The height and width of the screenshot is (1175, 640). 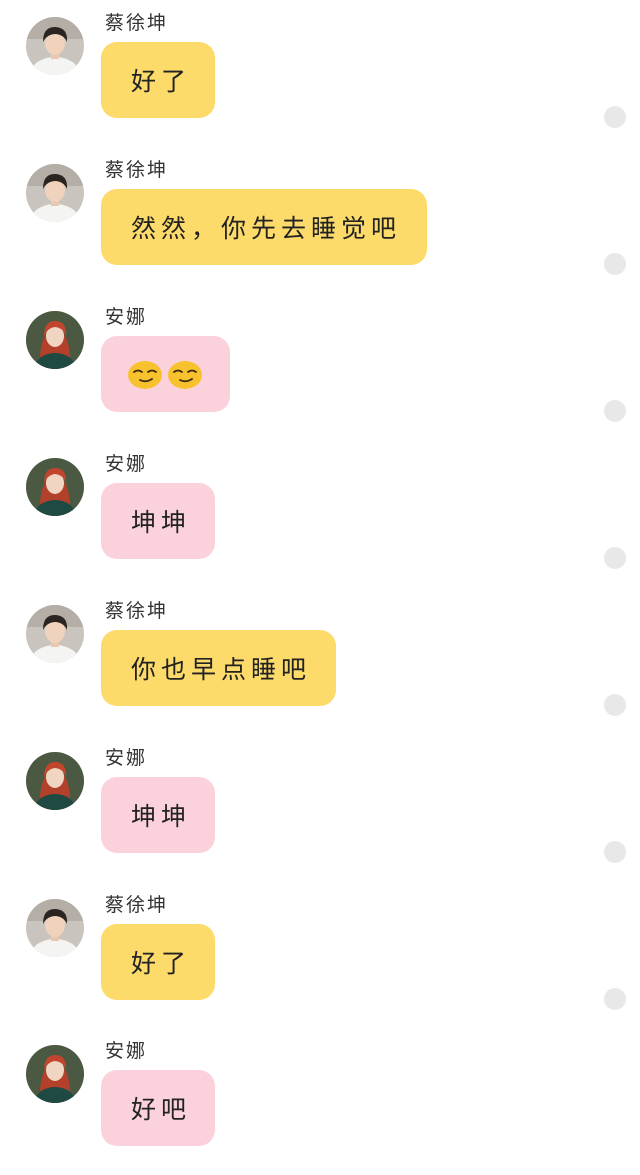 I want to click on message-bubble: 你也早点睡吧, so click(x=218, y=668).